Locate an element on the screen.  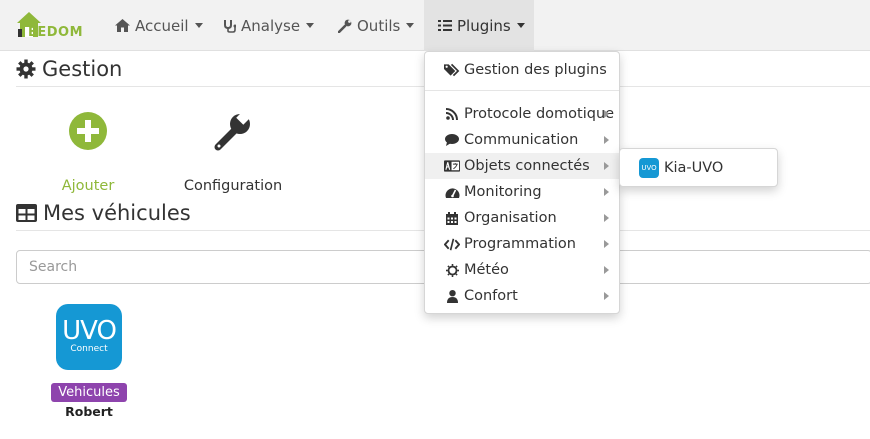
gestion-title: Gestion is located at coordinates (69, 69).